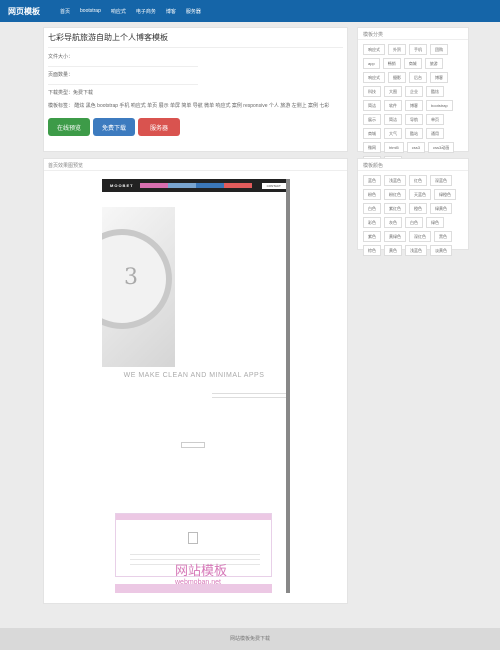 The height and width of the screenshot is (650, 500). Describe the element at coordinates (131, 277) in the screenshot. I see `watch-number: 3` at that location.